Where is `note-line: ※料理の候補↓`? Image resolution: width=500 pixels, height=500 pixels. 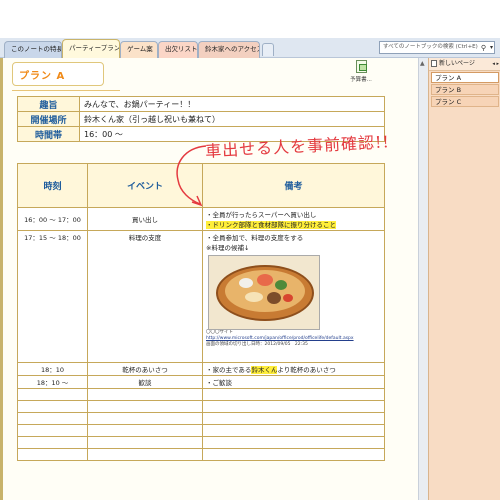
note-line: ※料理の候補↓ is located at coordinates (228, 248).